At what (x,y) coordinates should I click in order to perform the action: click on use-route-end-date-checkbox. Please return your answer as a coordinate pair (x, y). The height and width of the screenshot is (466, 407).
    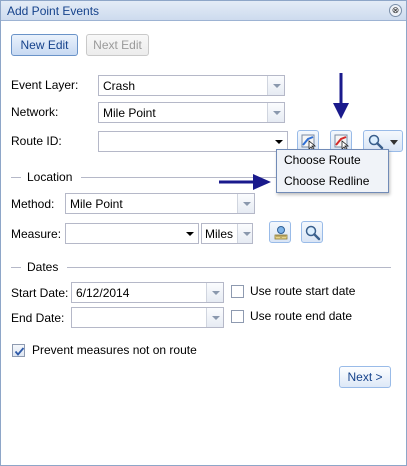
    Looking at the image, I should click on (237, 316).